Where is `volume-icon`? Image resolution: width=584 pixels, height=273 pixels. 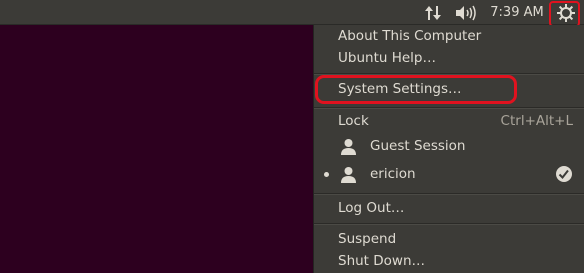
volume-icon is located at coordinates (466, 12).